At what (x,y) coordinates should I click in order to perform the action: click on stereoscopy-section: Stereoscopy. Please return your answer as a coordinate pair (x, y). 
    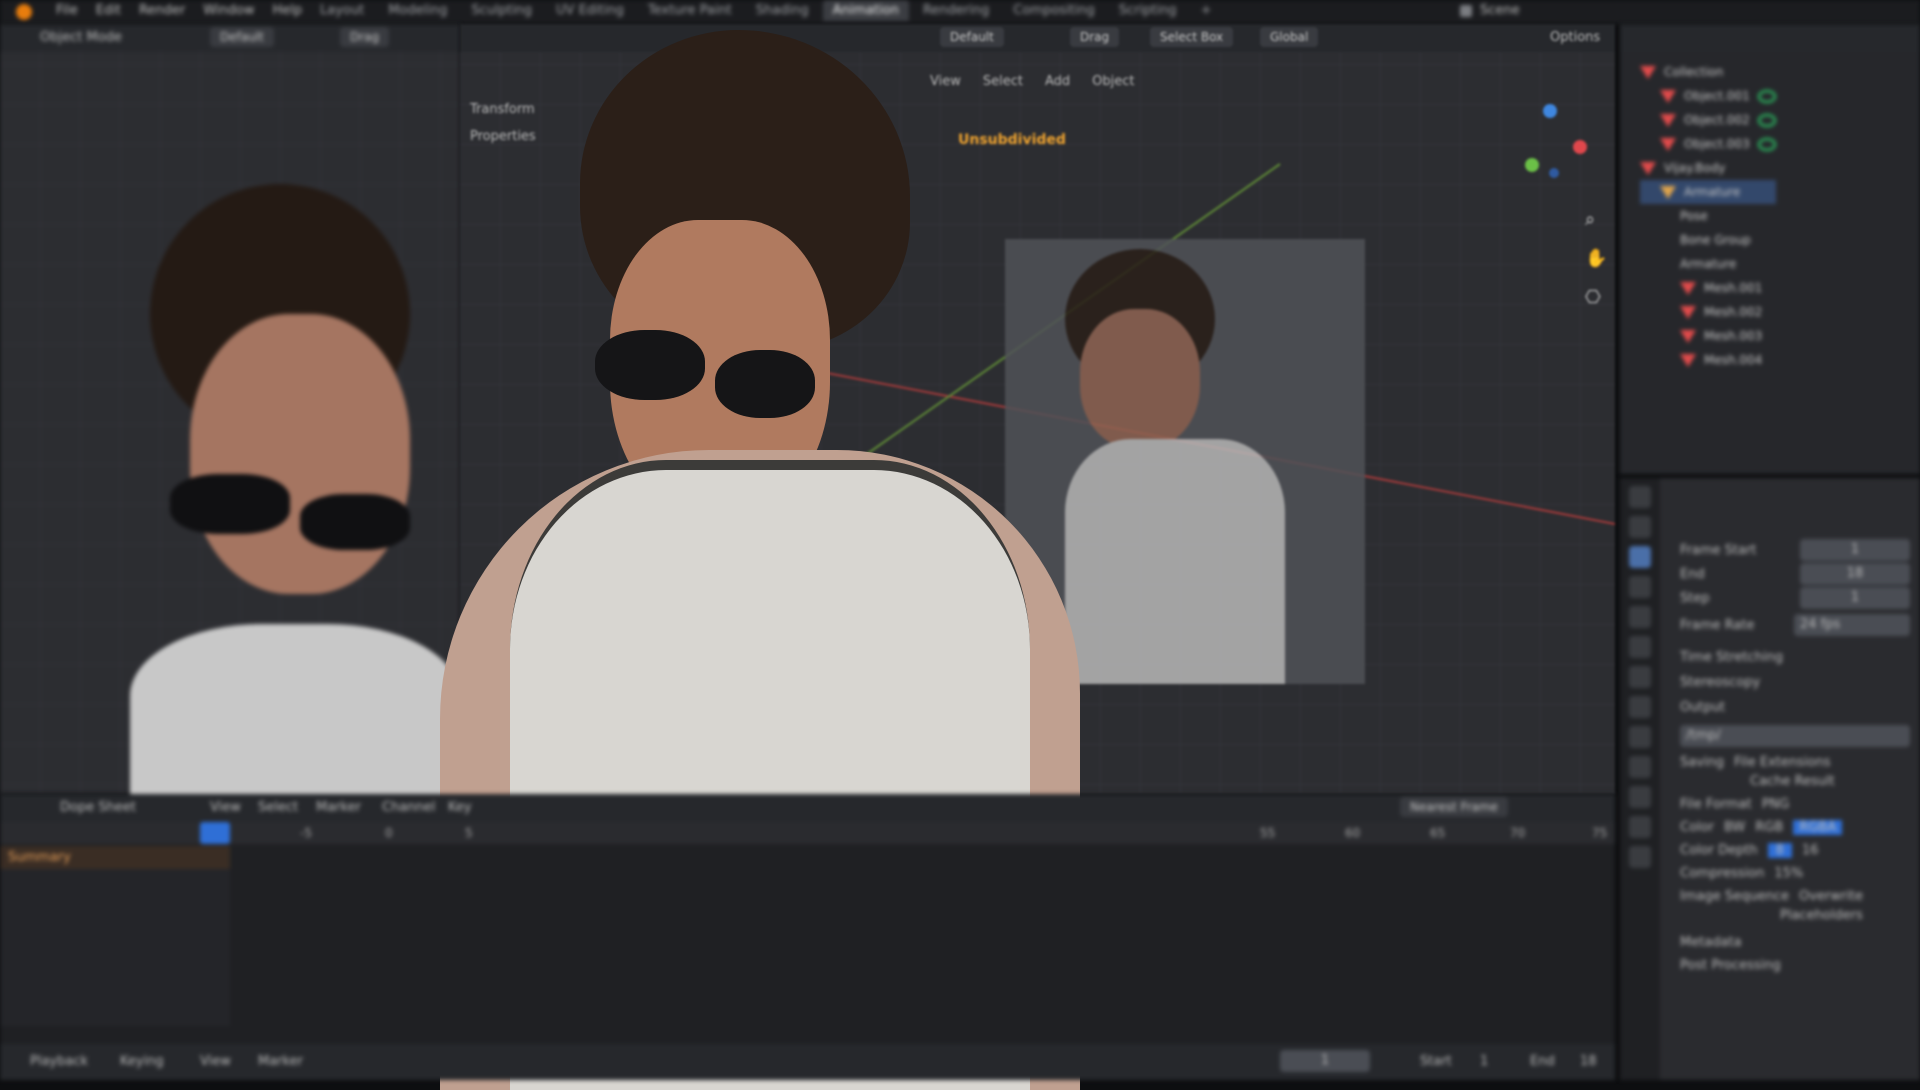
    Looking at the image, I should click on (1795, 677).